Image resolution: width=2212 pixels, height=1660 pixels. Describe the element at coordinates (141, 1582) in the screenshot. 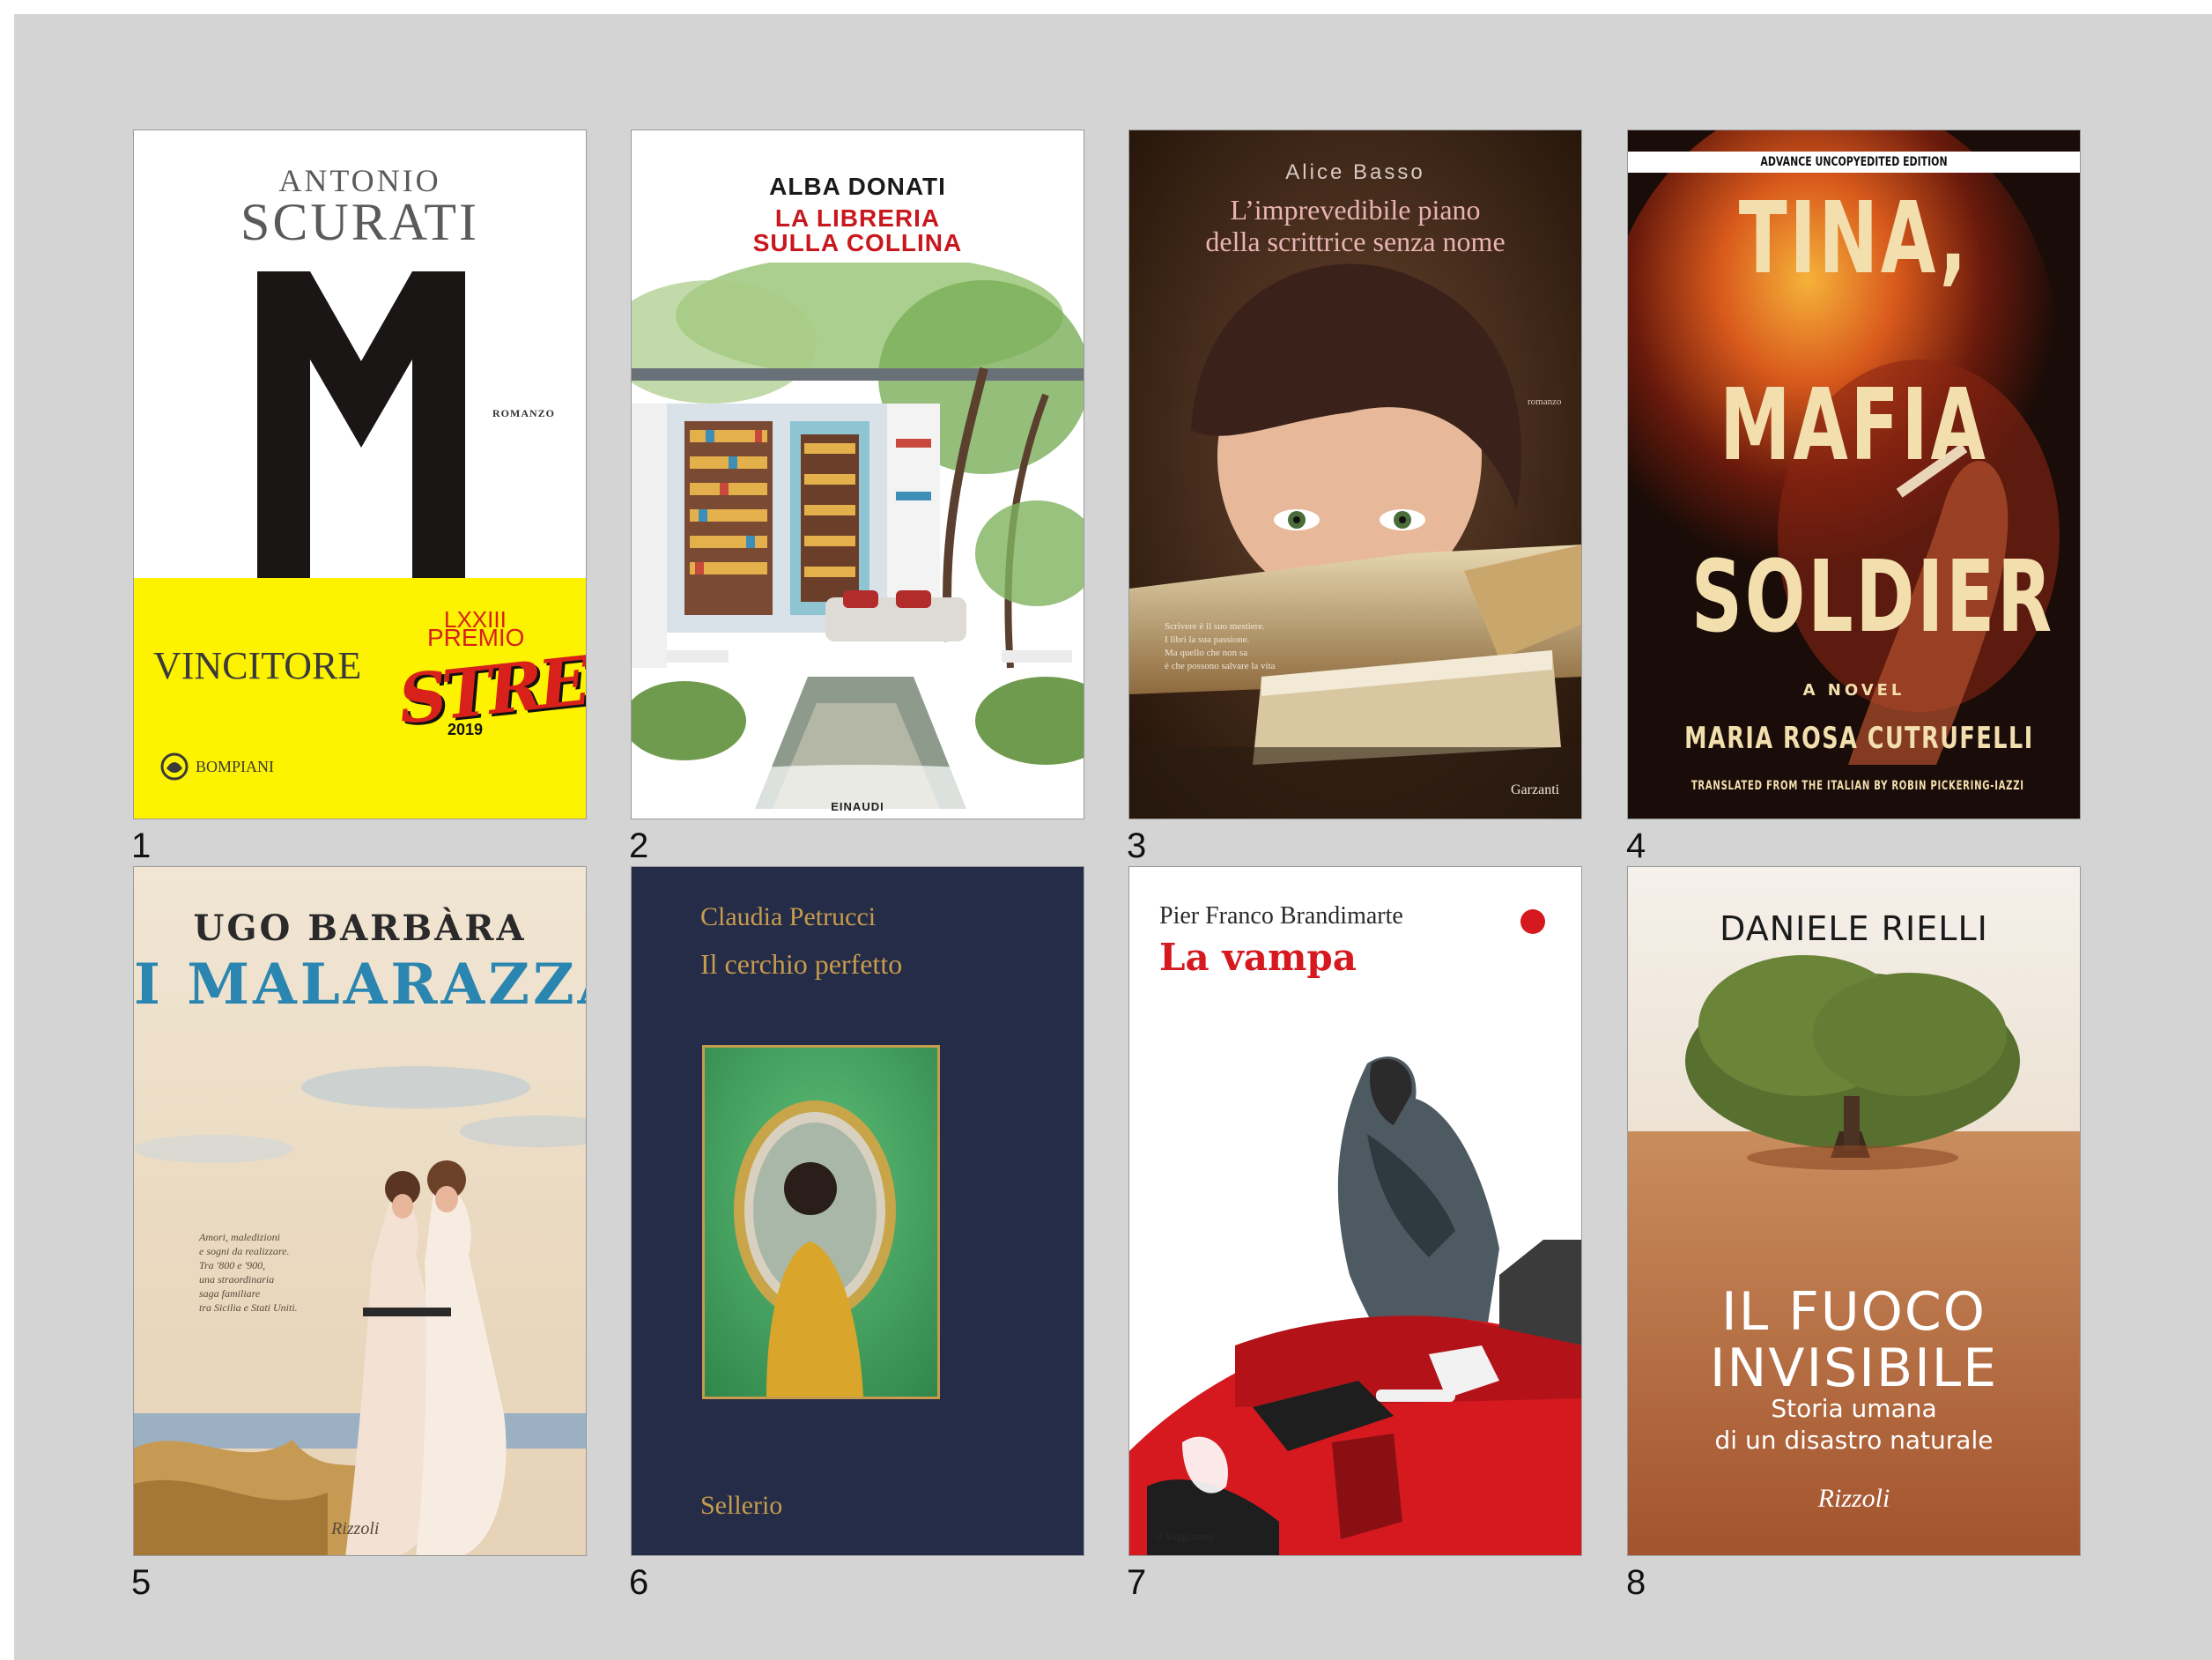

I see `book-number-5: 5` at that location.